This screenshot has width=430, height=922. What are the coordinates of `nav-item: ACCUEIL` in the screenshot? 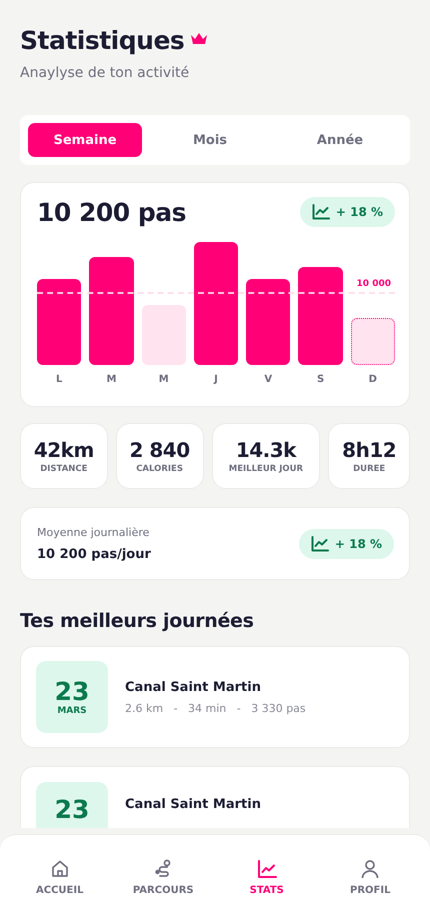 It's located at (60, 877).